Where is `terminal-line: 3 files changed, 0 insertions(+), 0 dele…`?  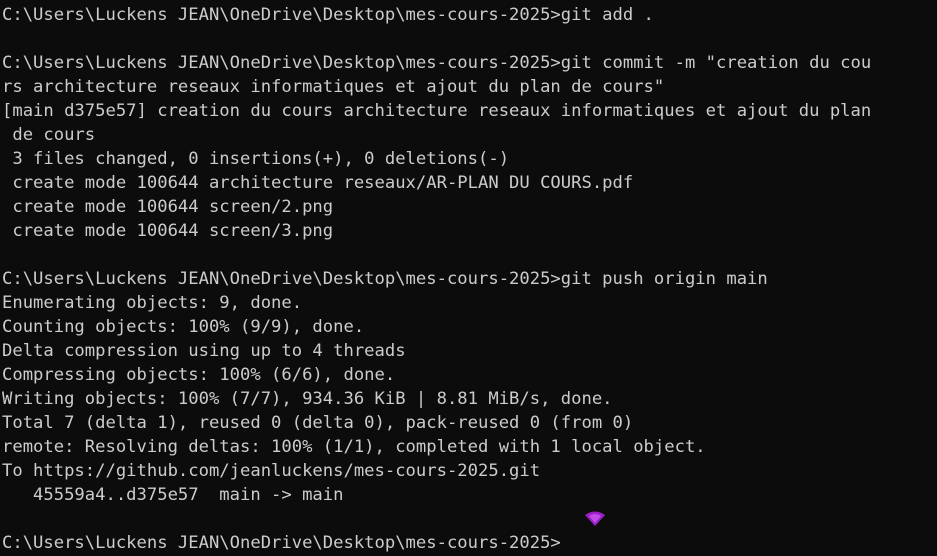 terminal-line: 3 files changed, 0 insertions(+), 0 dele… is located at coordinates (256, 159).